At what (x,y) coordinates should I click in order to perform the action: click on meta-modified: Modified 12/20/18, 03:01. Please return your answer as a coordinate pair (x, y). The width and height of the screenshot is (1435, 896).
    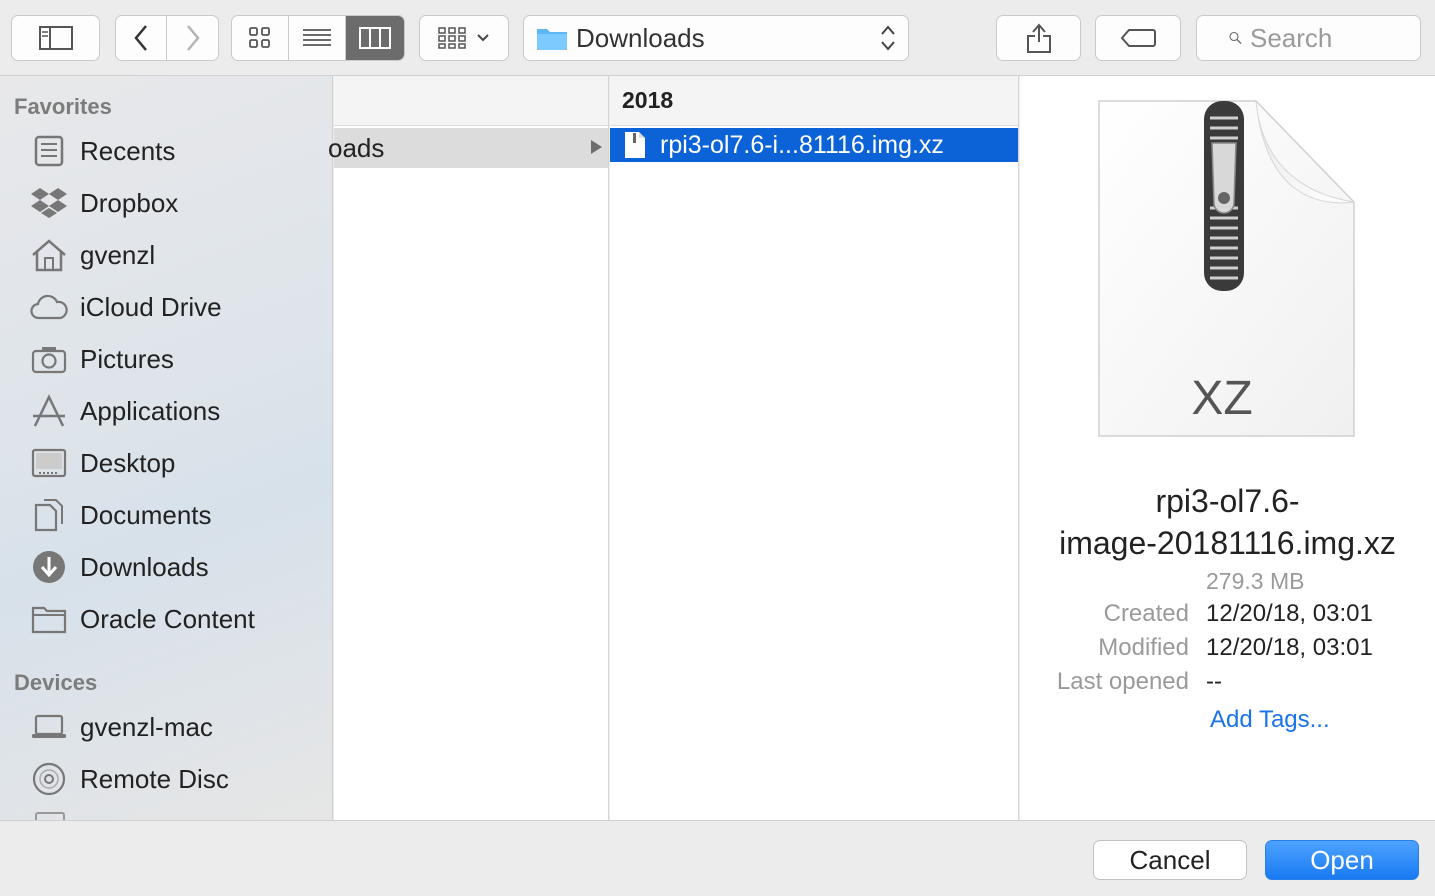
    Looking at the image, I should click on (1227, 651).